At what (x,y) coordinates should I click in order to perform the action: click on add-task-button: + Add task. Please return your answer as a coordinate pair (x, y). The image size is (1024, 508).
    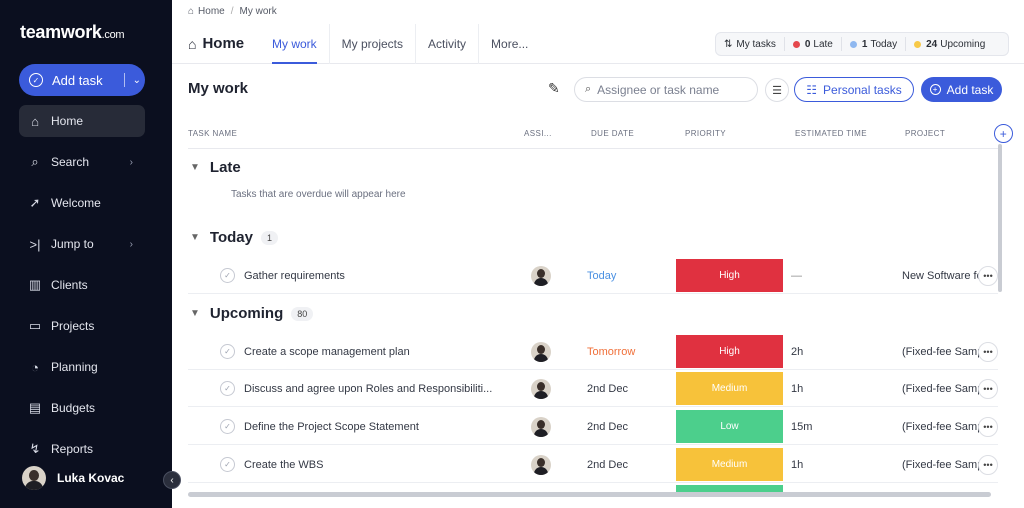
    Looking at the image, I should click on (961, 89).